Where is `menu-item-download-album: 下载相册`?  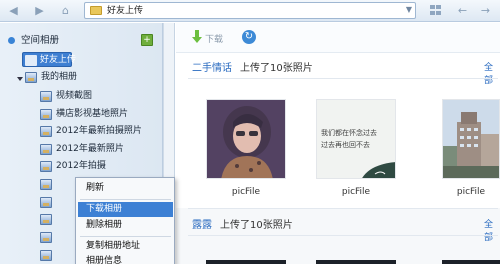
menu-item-download-album: 下载相册 is located at coordinates (125, 209).